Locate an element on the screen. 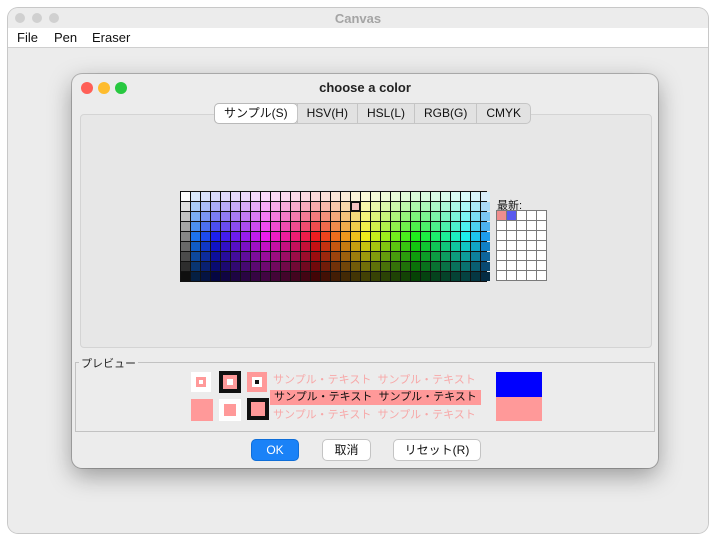 This screenshot has width=716, height=537. reset-button: リセット(R) is located at coordinates (437, 450).